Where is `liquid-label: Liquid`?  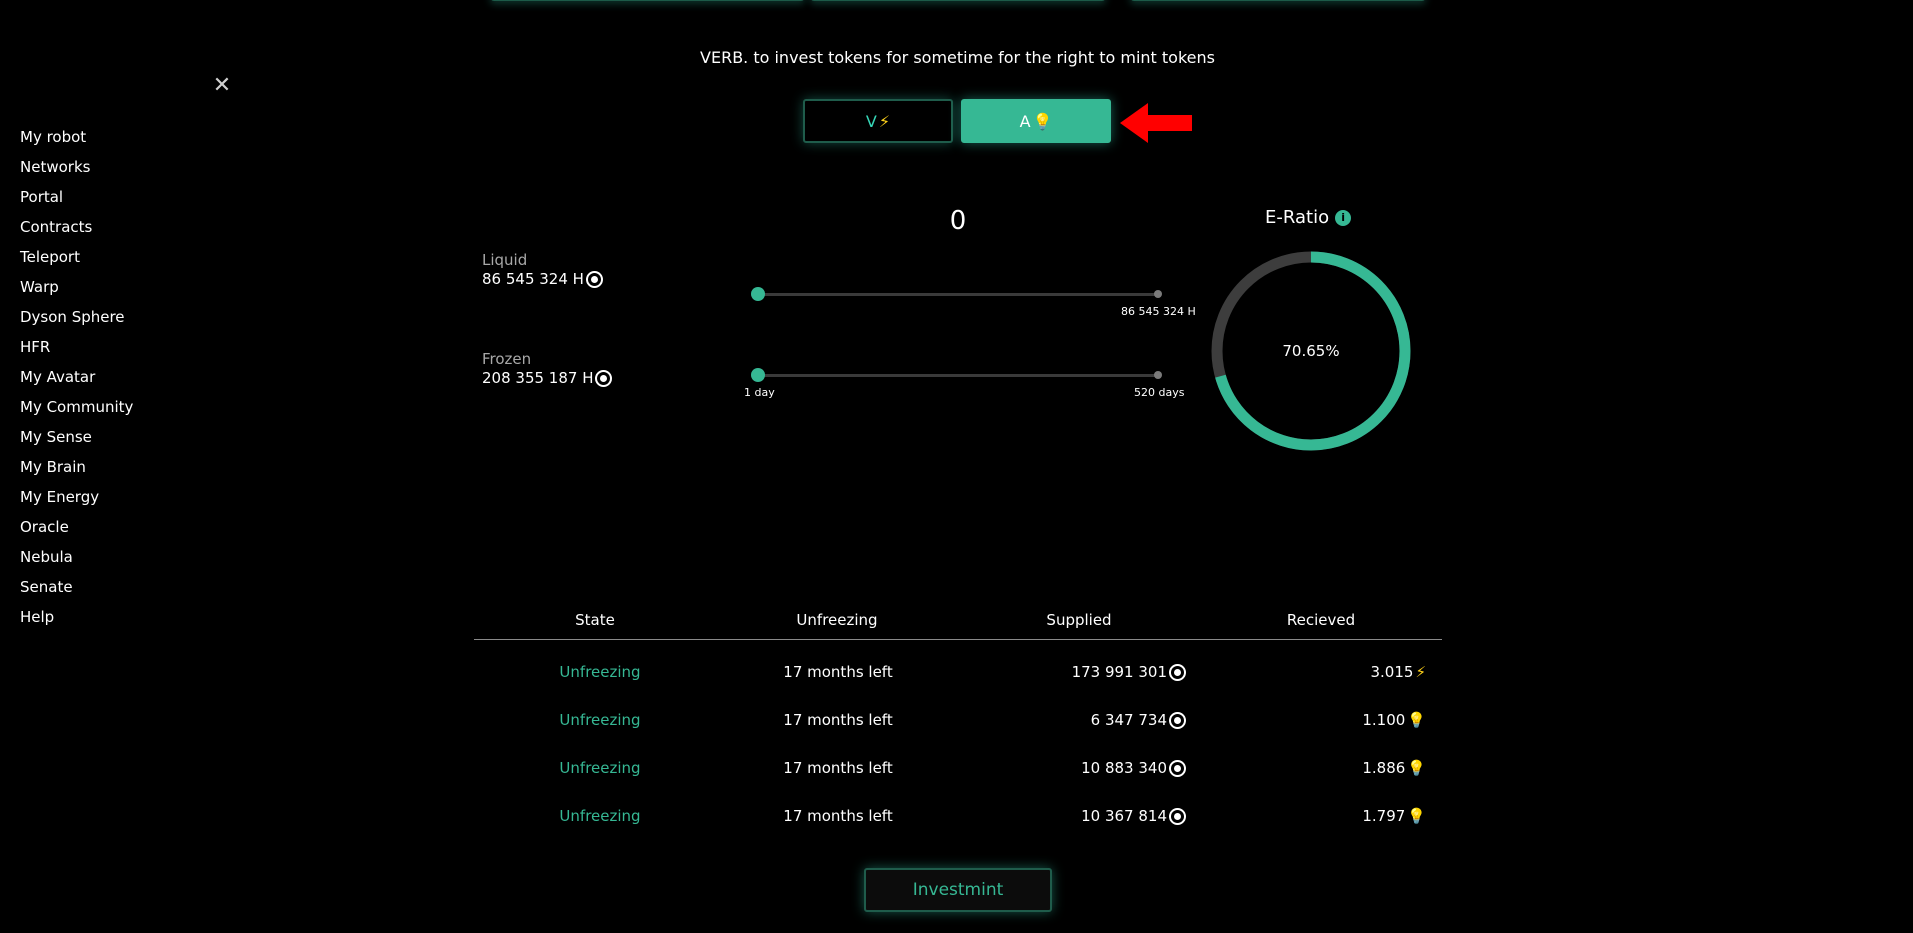
liquid-label: Liquid is located at coordinates (505, 260).